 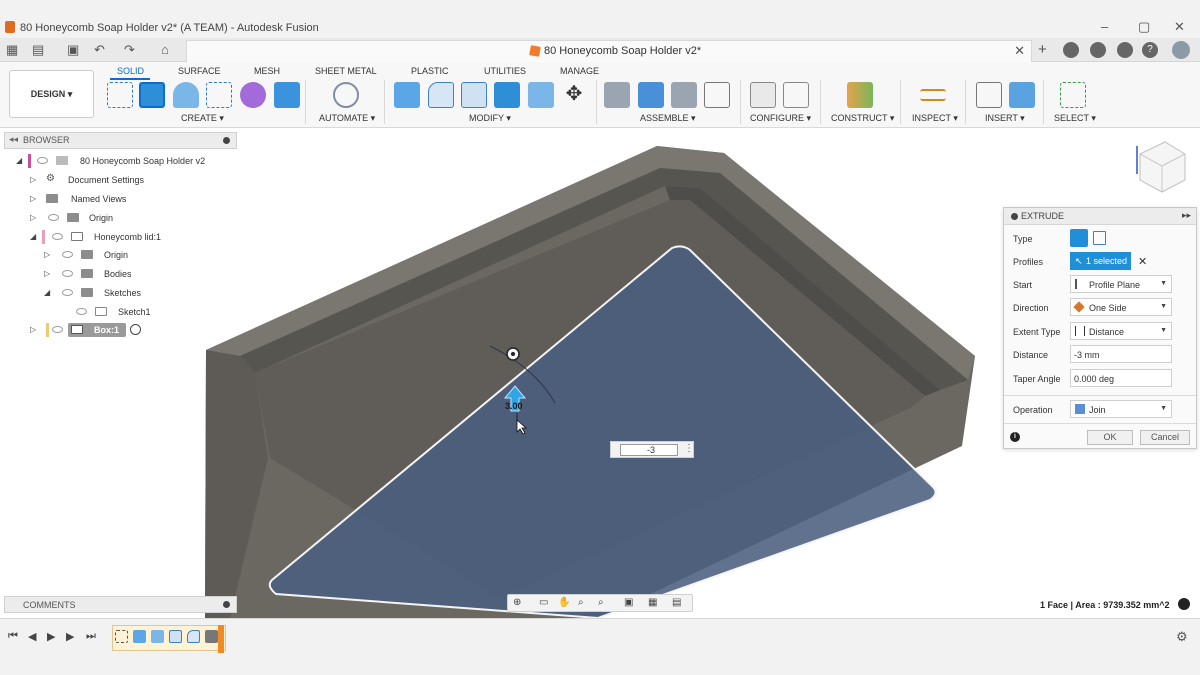 What do you see at coordinates (116, 162) in the screenshot?
I see `tree-item-root: ◢ 80 Honeycomb Soap Holder v2` at bounding box center [116, 162].